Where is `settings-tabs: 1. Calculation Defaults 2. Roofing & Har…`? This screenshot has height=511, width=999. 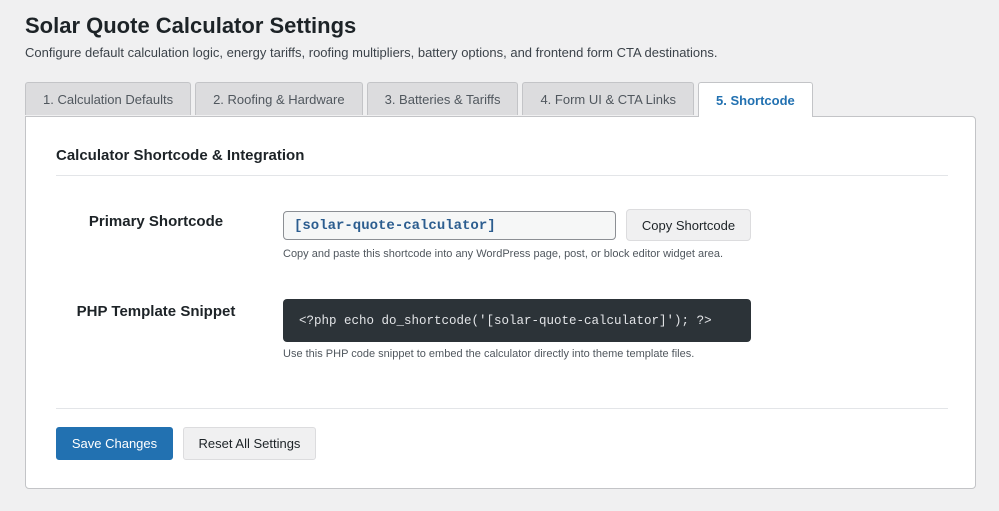
settings-tabs: 1. Calculation Defaults 2. Roofing & Har… is located at coordinates (419, 99).